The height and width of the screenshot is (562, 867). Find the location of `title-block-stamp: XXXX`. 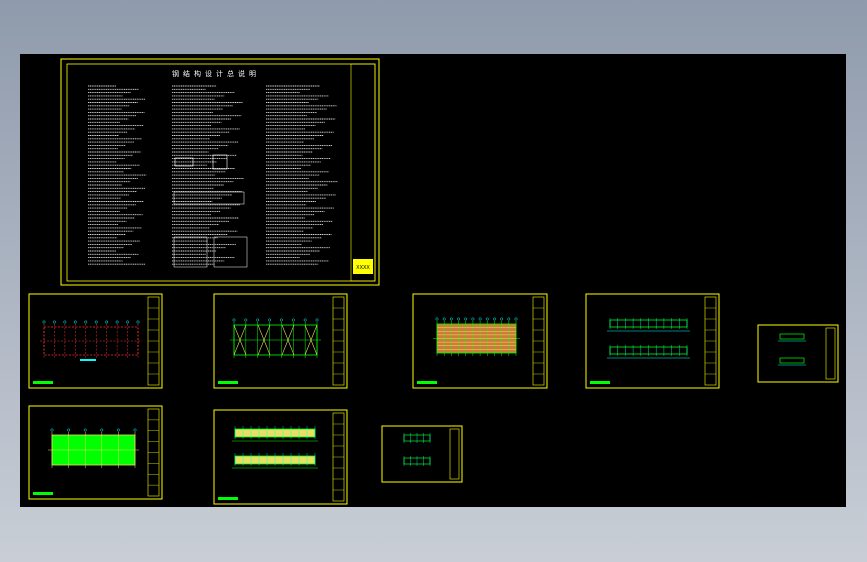

title-block-stamp: XXXX is located at coordinates (363, 268).